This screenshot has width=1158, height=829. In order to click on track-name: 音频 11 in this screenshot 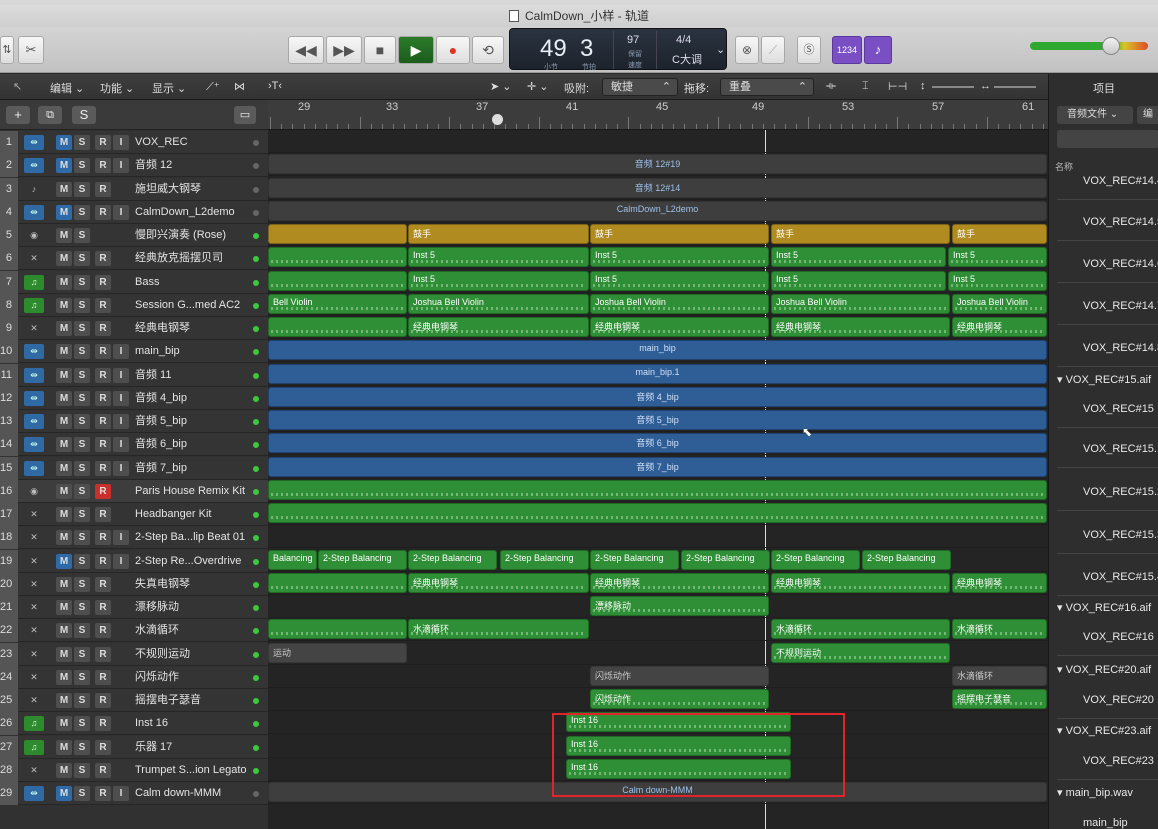, I will do `click(191, 375)`.